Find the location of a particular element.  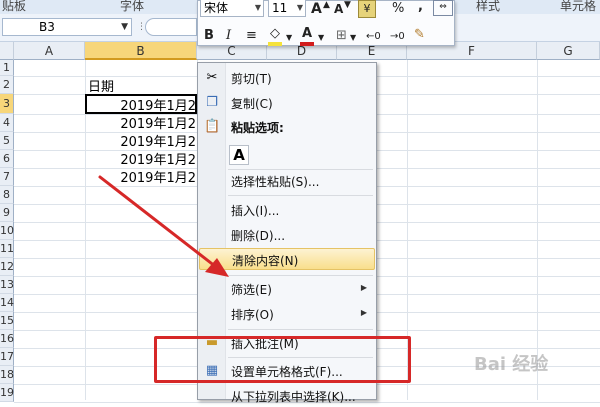

watermark: Bai 经验 is located at coordinates (511, 364).